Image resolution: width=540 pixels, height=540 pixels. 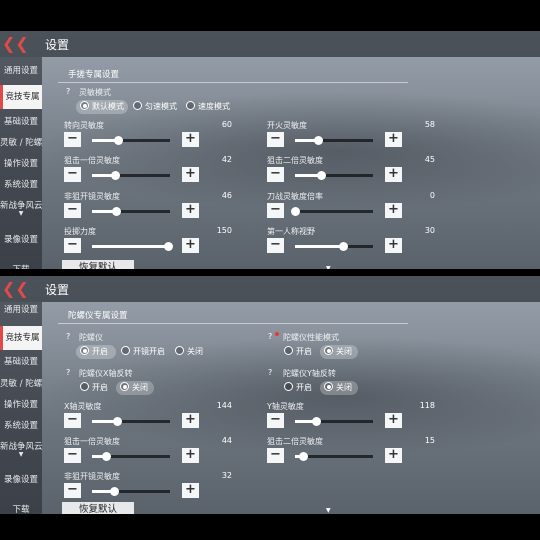 I want to click on mode-option-speed: 速度模式, so click(x=208, y=107).